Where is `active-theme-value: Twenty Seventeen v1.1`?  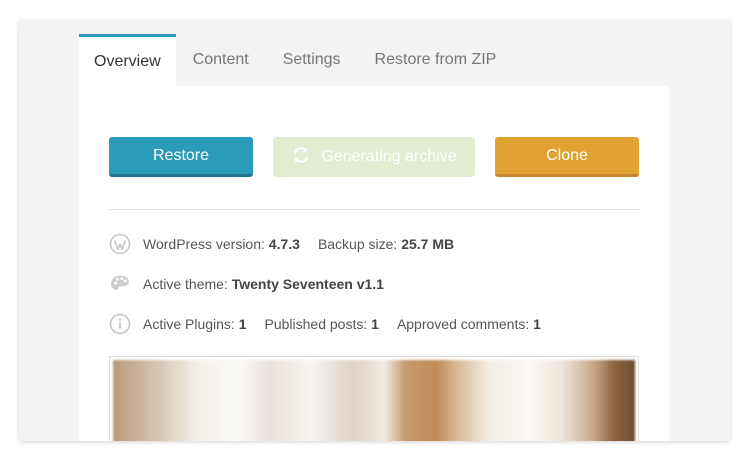
active-theme-value: Twenty Seventeen v1.1 is located at coordinates (307, 284).